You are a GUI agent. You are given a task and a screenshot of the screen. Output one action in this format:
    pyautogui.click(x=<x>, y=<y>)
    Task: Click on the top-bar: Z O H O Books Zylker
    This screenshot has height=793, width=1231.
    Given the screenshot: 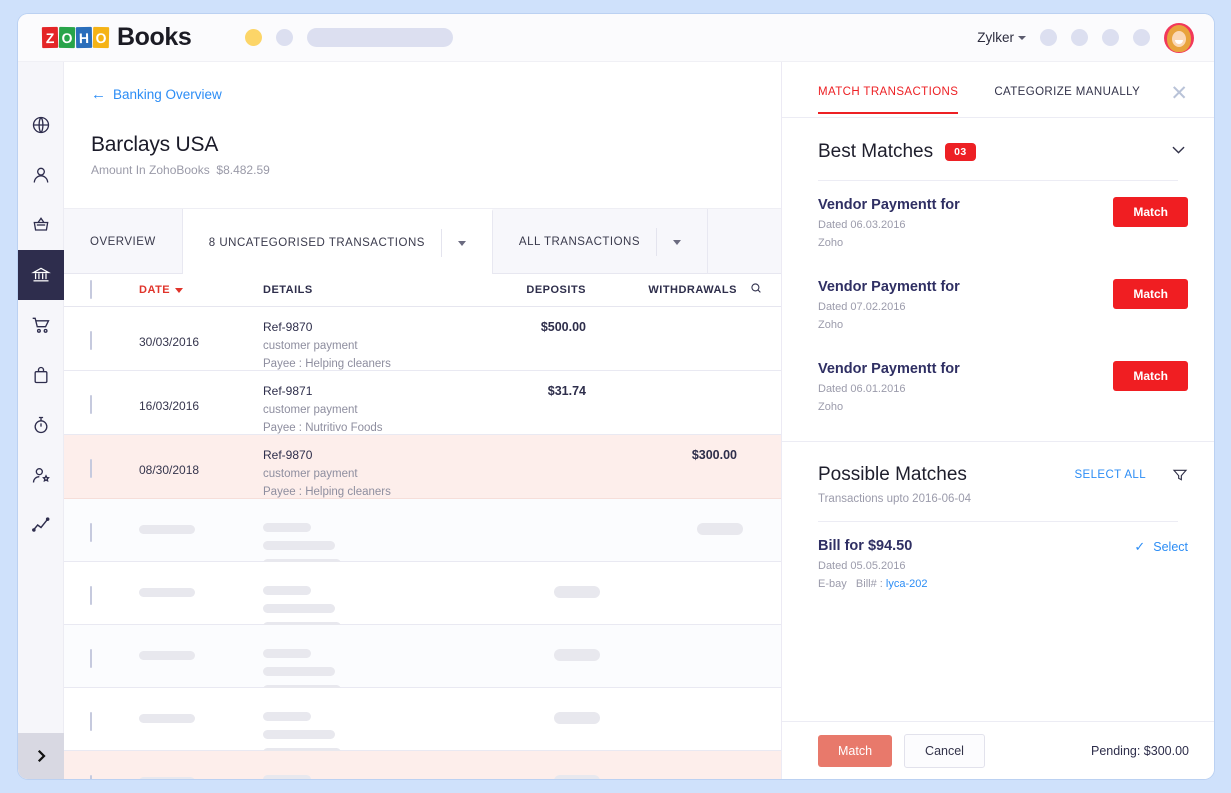 What is the action you would take?
    pyautogui.click(x=616, y=38)
    